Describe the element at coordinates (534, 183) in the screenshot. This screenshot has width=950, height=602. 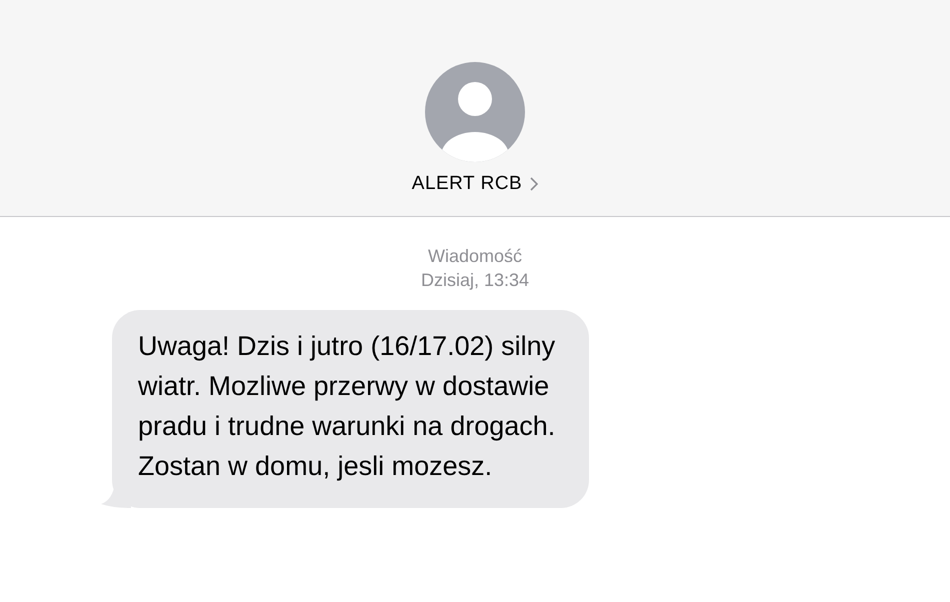
I see `chevron-right-icon` at that location.